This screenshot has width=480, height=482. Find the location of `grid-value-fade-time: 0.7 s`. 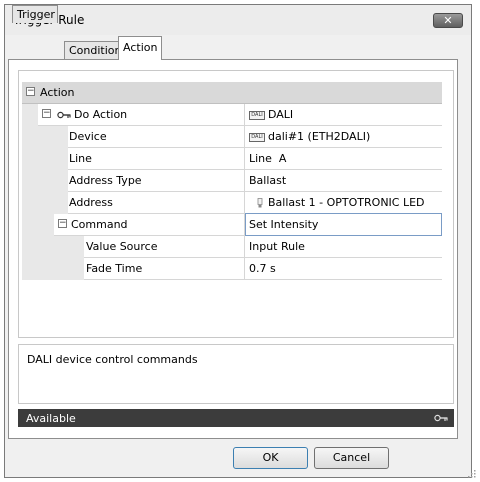

grid-value-fade-time: 0.7 s is located at coordinates (262, 268).